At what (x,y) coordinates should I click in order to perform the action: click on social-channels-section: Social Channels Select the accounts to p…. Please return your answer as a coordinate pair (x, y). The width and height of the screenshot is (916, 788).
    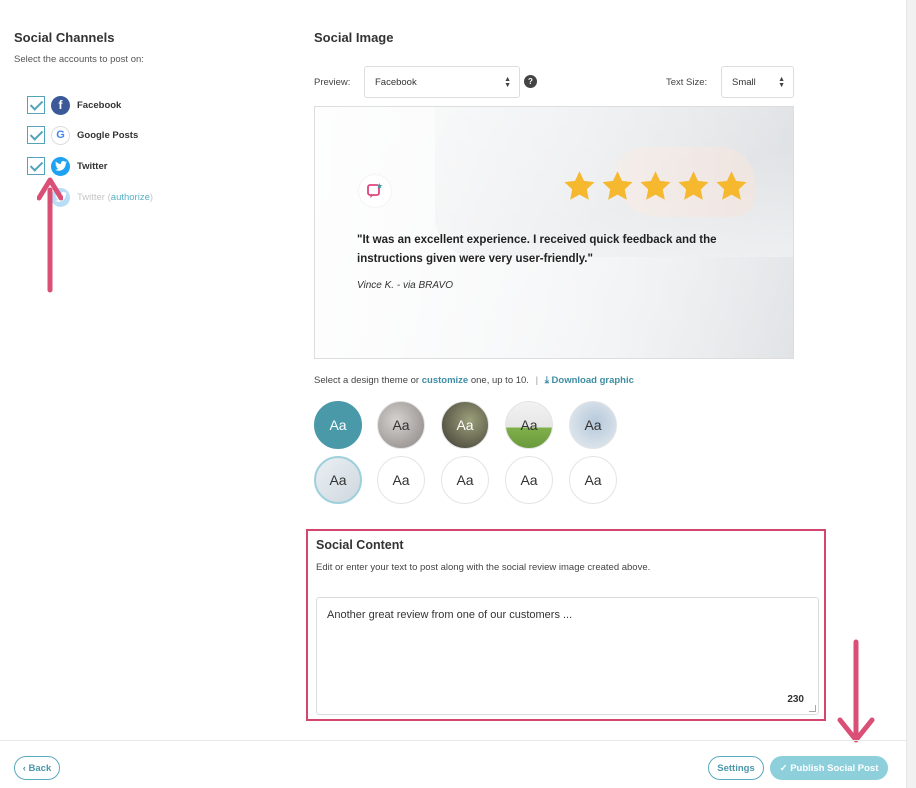
    Looking at the image, I should click on (139, 47).